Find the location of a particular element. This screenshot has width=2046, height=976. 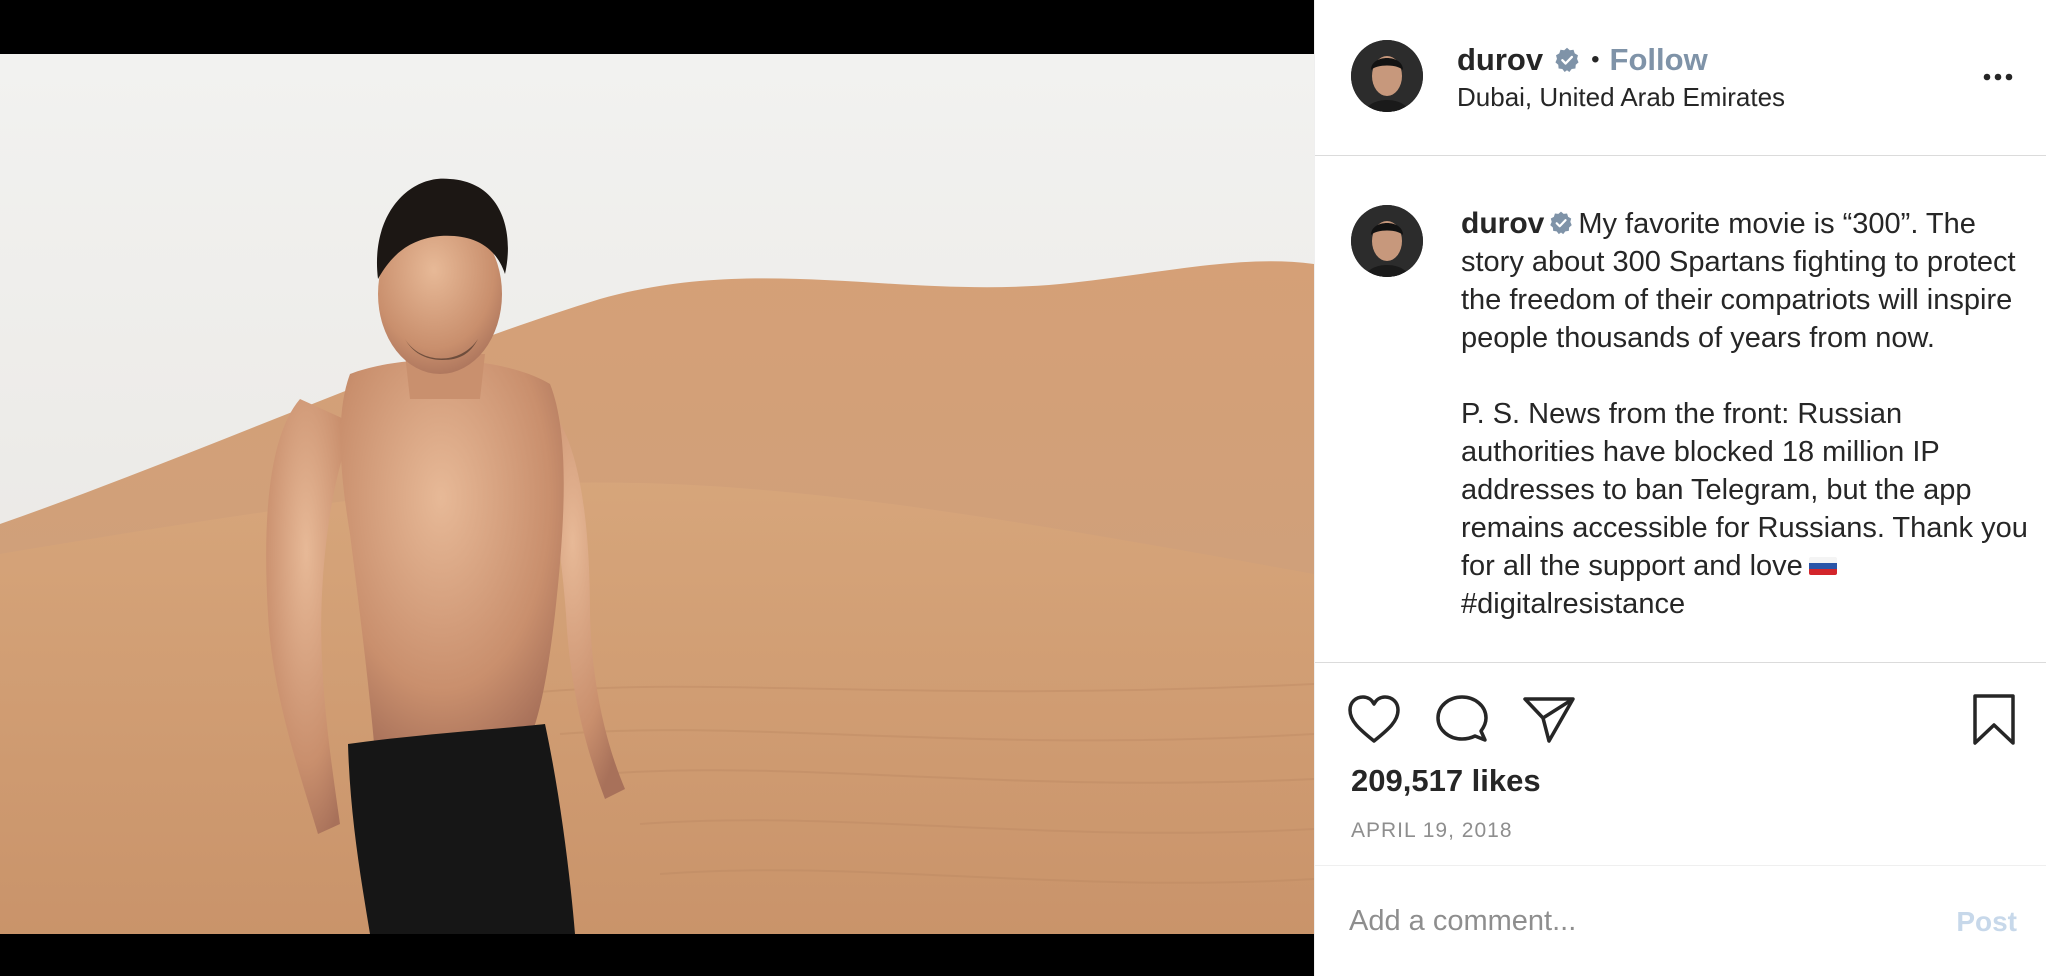

comment-icon is located at coordinates (1462, 719).